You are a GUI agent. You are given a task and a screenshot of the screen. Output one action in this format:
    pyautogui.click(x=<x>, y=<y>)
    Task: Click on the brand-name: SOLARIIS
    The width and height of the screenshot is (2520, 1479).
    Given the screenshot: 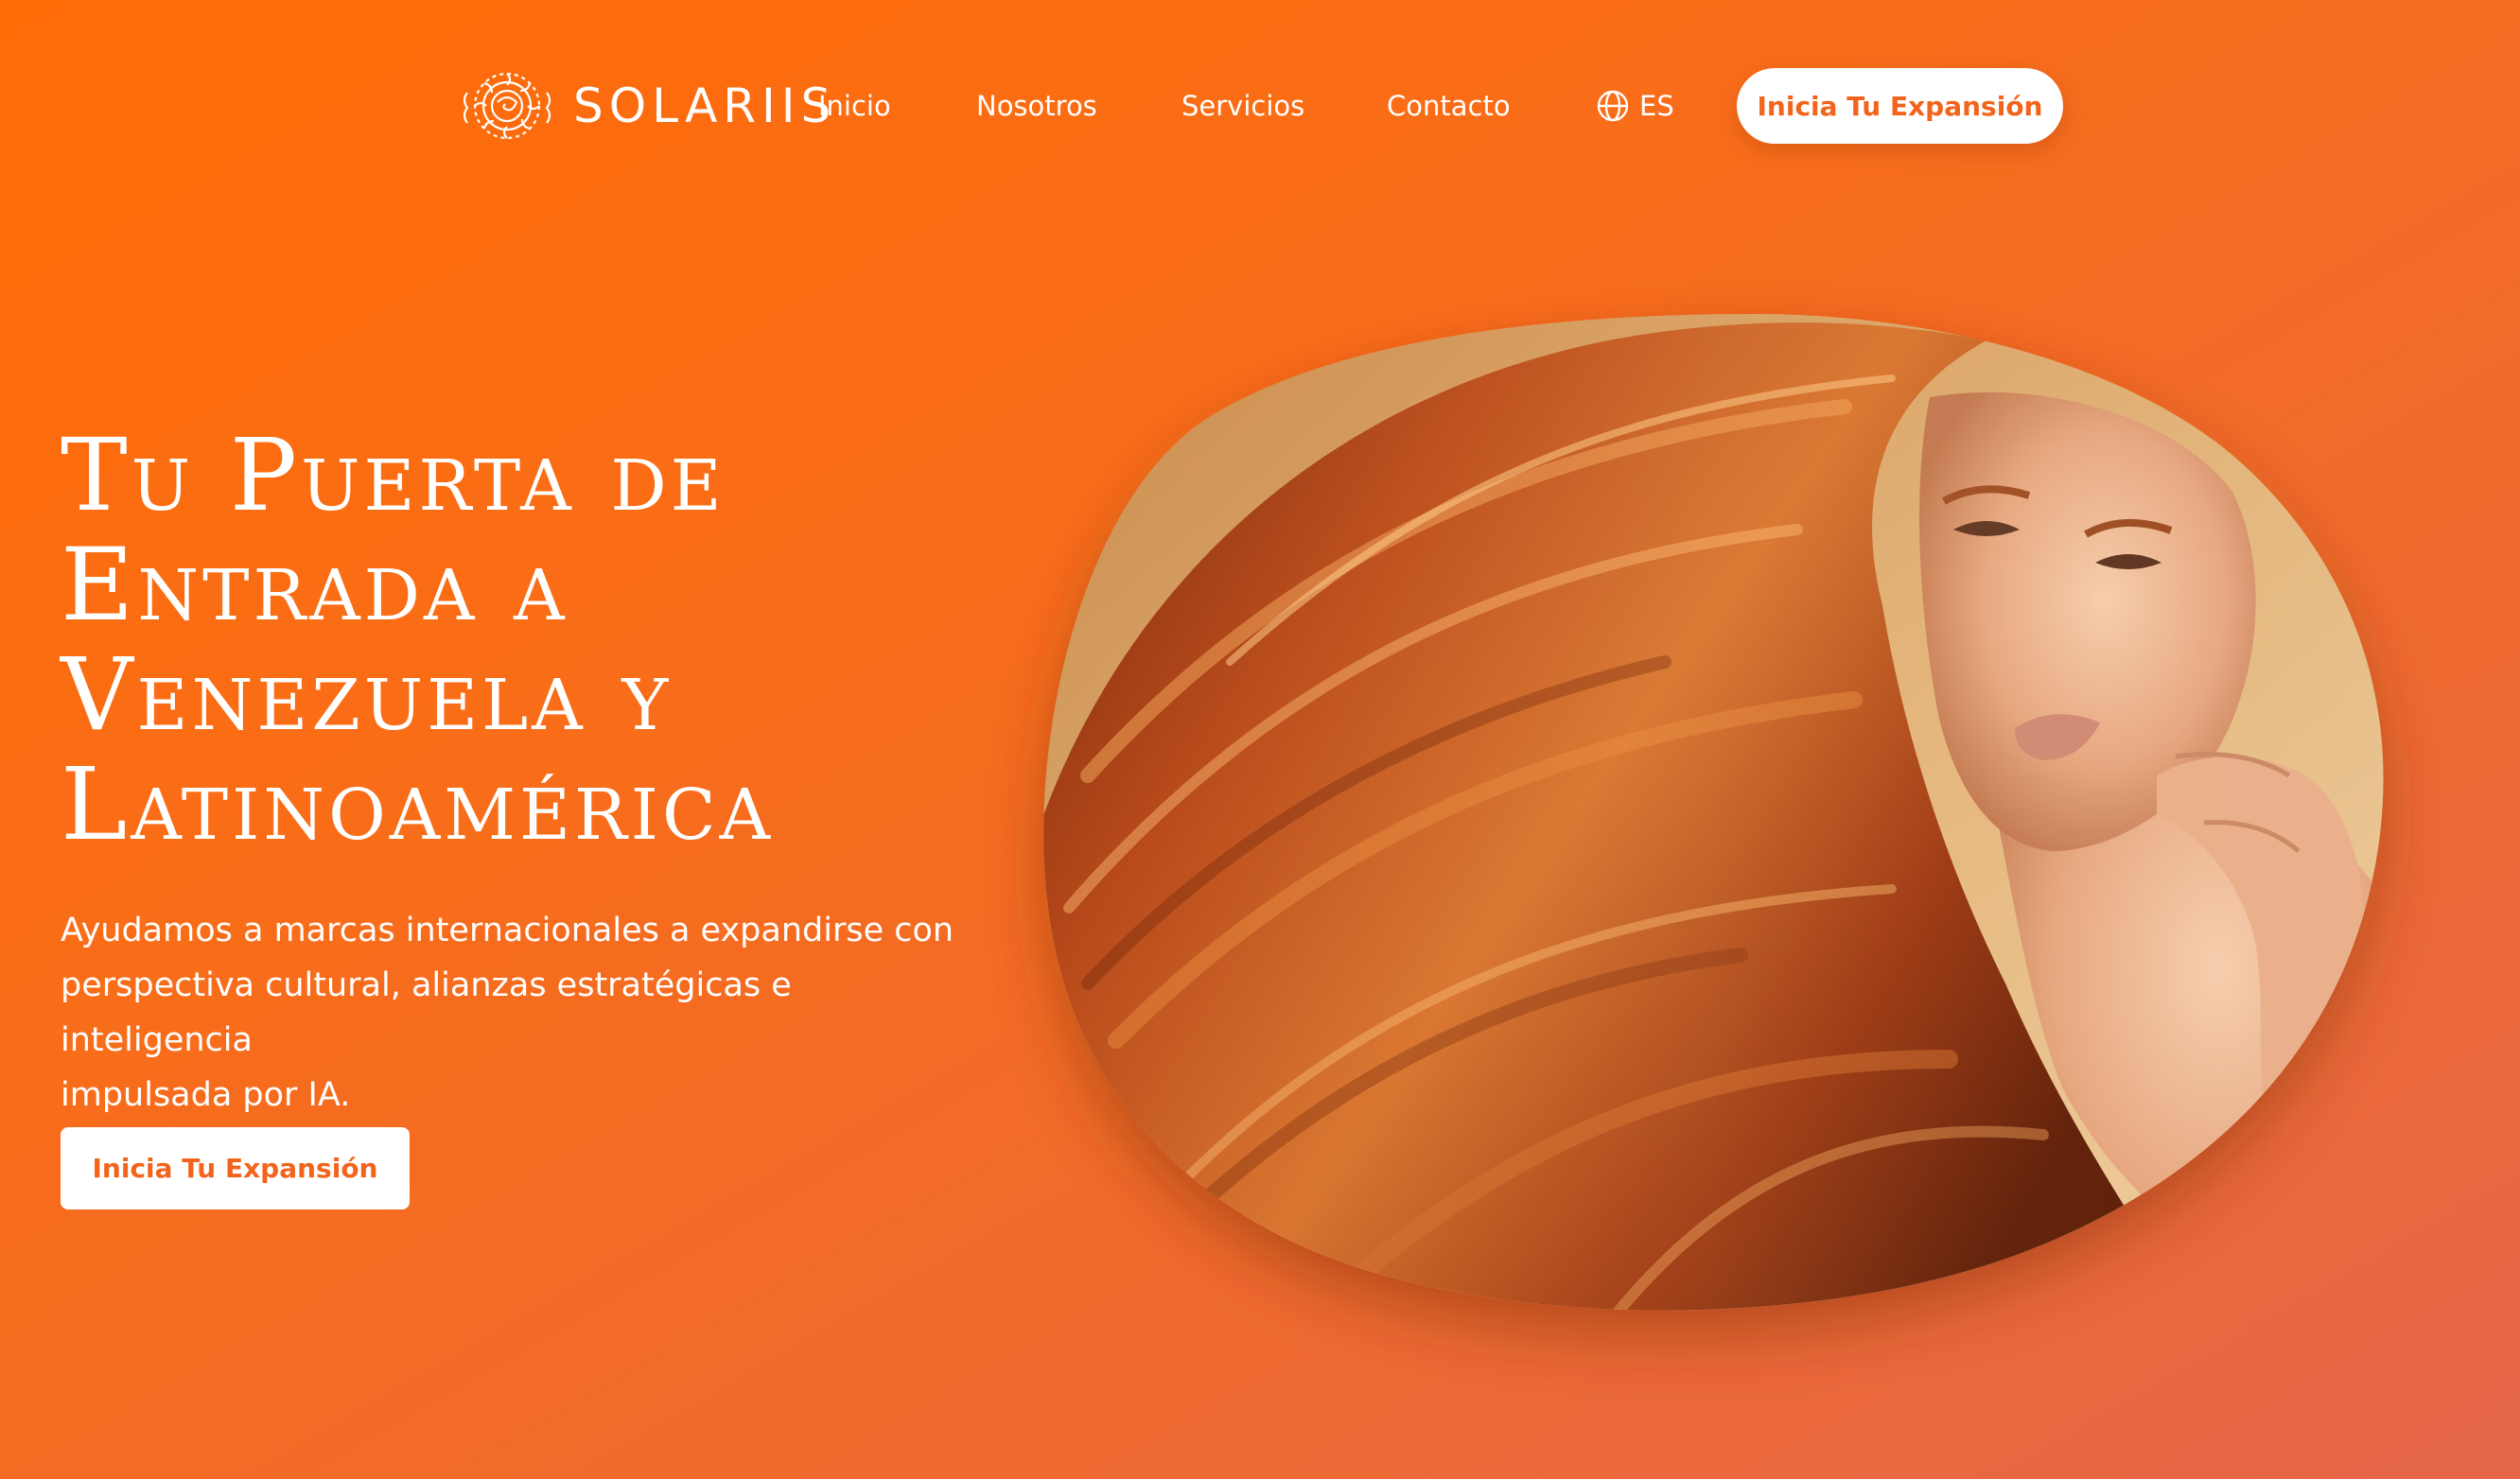 What is the action you would take?
    pyautogui.click(x=705, y=105)
    